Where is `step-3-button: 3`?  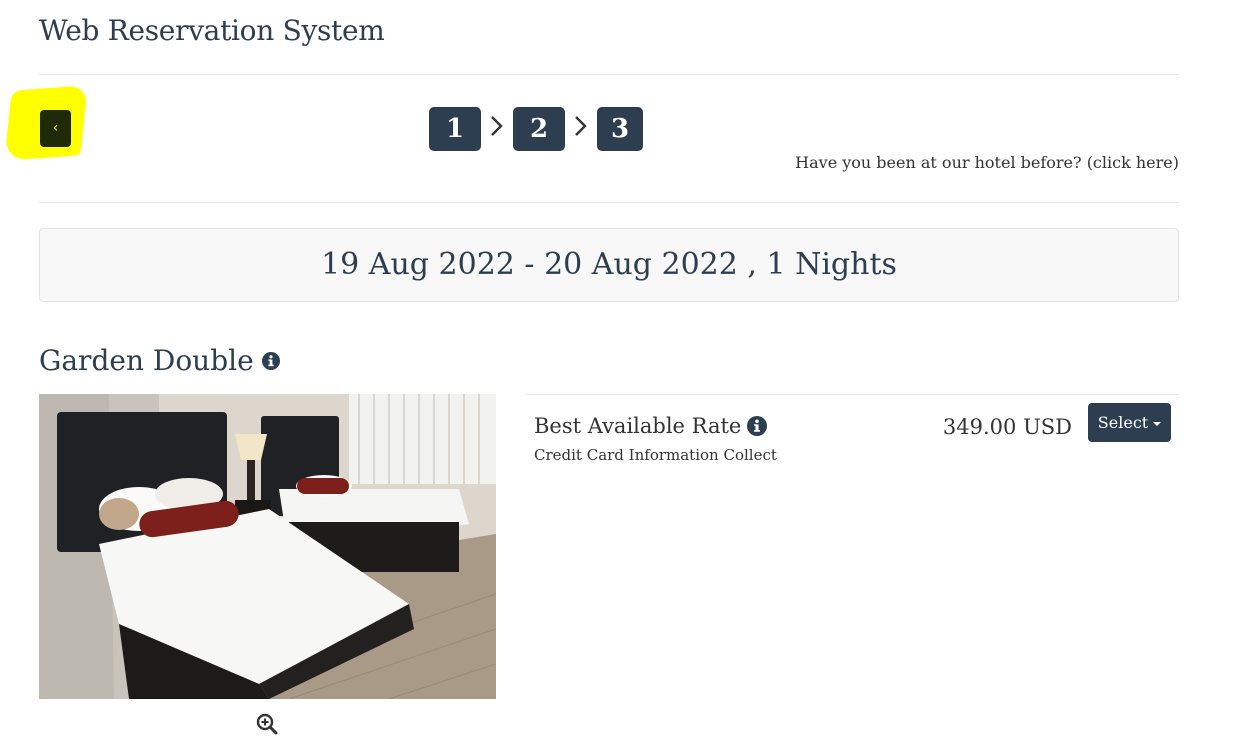
step-3-button: 3 is located at coordinates (620, 129).